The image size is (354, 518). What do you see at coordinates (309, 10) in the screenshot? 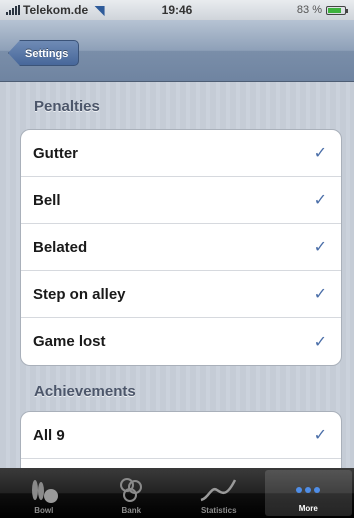
I see `battery-percent: 83 %` at bounding box center [309, 10].